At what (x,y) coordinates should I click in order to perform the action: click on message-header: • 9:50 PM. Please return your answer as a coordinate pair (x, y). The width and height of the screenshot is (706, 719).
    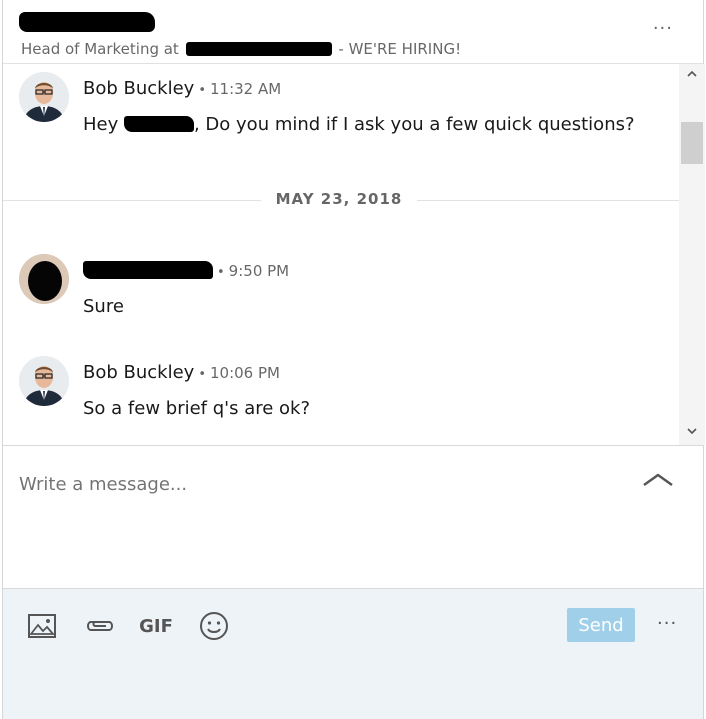
    Looking at the image, I should click on (186, 270).